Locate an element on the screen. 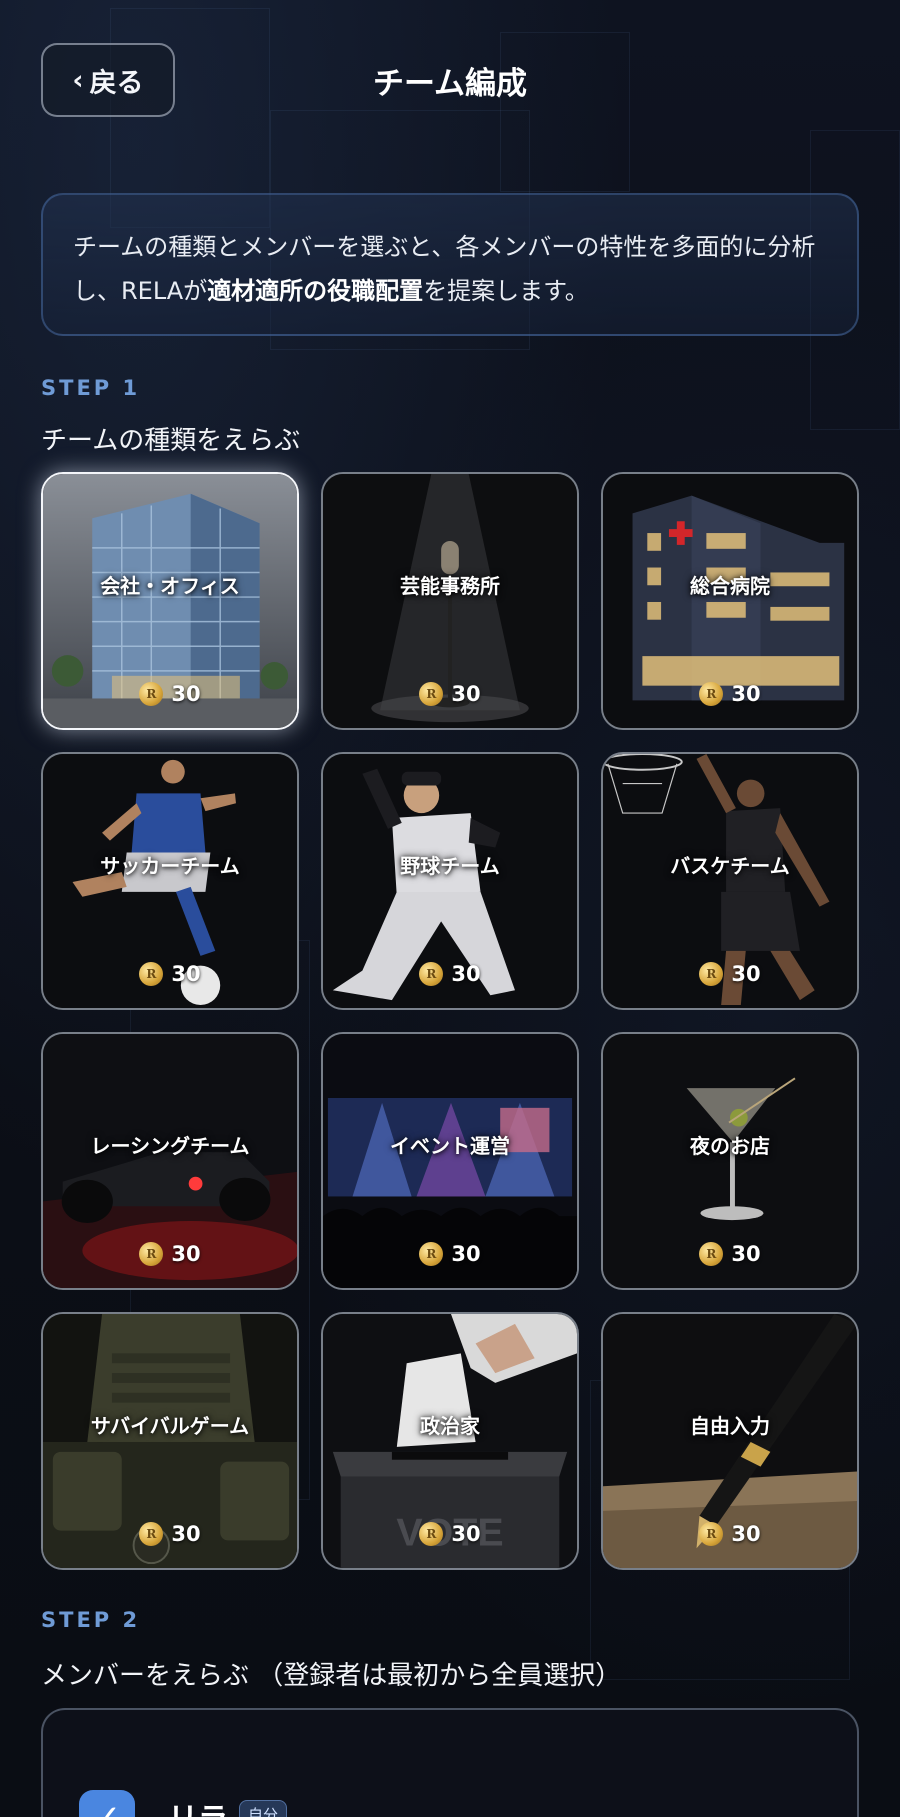  intro-text-end: を提案します。 is located at coordinates (506, 291).